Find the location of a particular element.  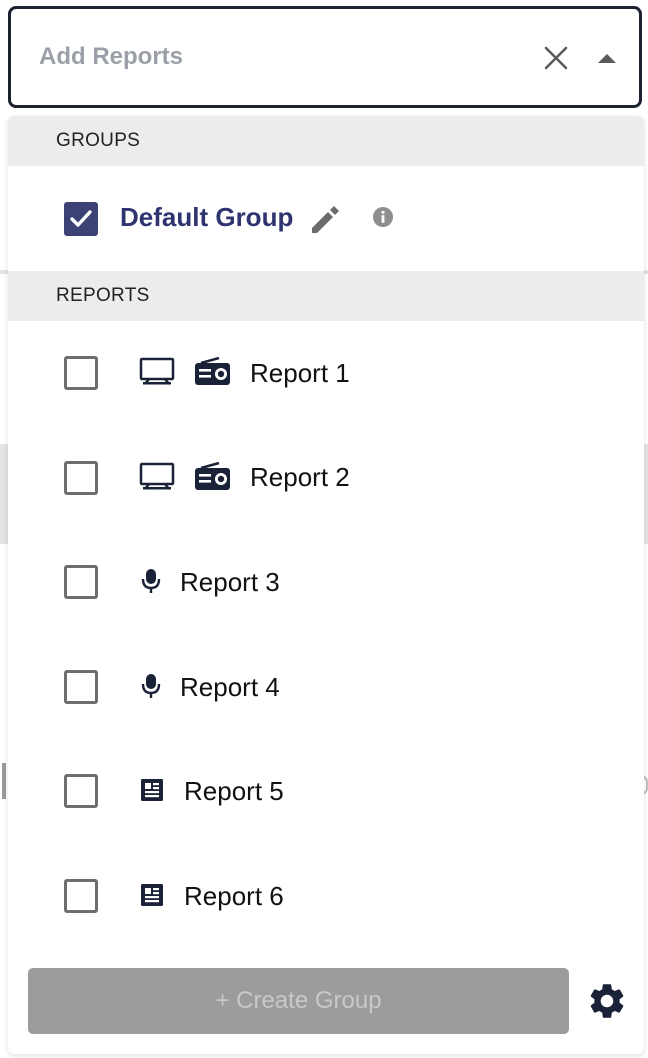

report-label: Report 2 is located at coordinates (300, 477).